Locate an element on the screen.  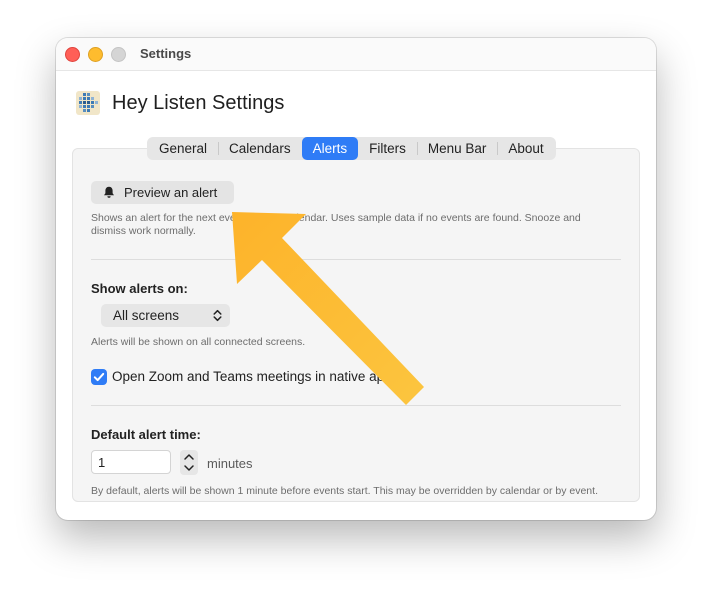
tab-general: General is located at coordinates (183, 148).